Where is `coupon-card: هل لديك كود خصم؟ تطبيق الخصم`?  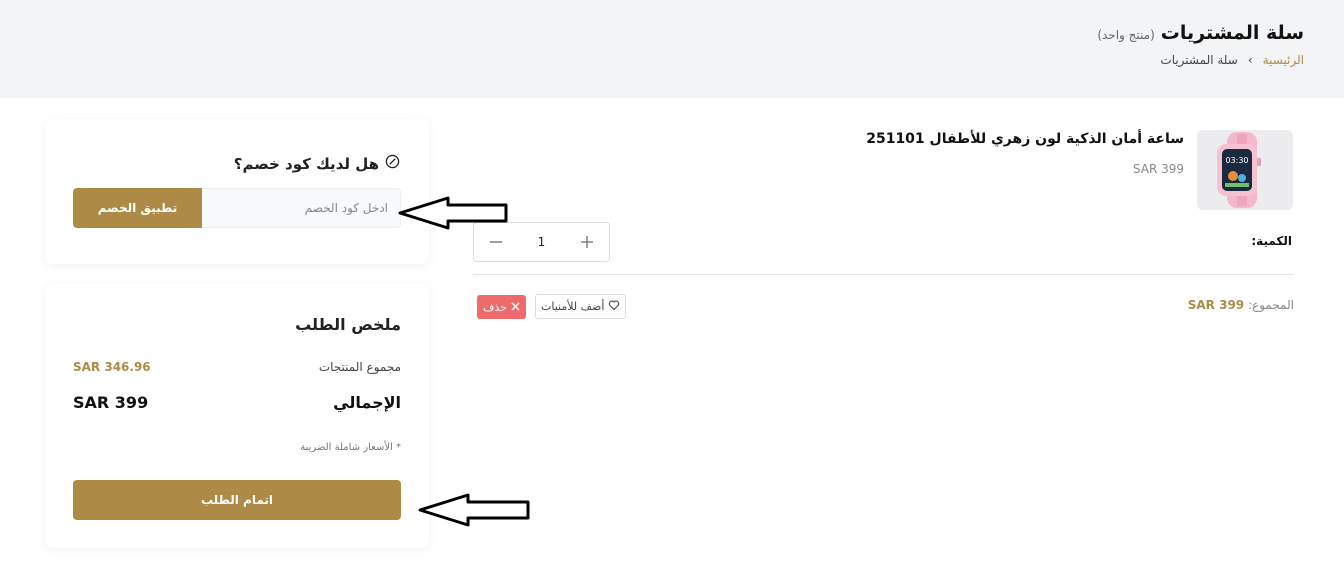 coupon-card: هل لديك كود خصم؟ تطبيق الخصم is located at coordinates (237, 191).